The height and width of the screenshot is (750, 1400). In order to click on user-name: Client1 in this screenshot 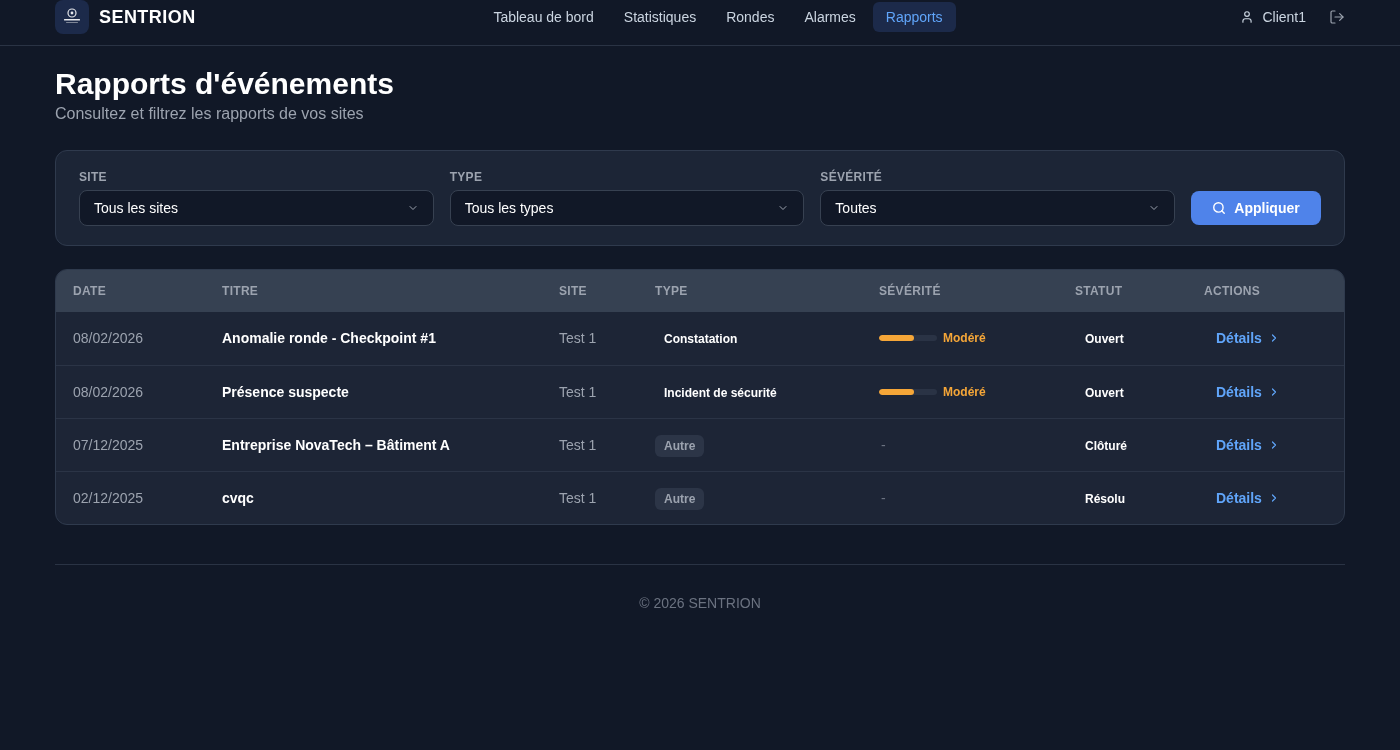, I will do `click(1284, 17)`.